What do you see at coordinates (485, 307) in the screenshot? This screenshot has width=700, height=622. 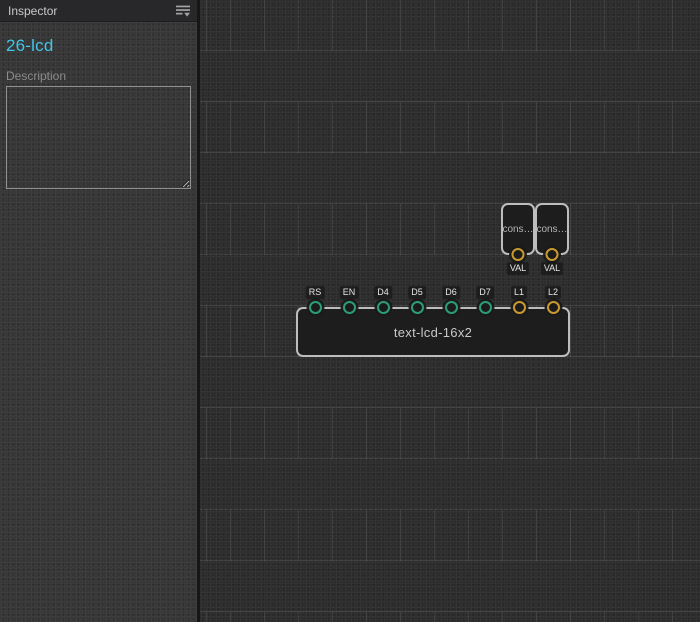 I see `port-lcd-d7` at bounding box center [485, 307].